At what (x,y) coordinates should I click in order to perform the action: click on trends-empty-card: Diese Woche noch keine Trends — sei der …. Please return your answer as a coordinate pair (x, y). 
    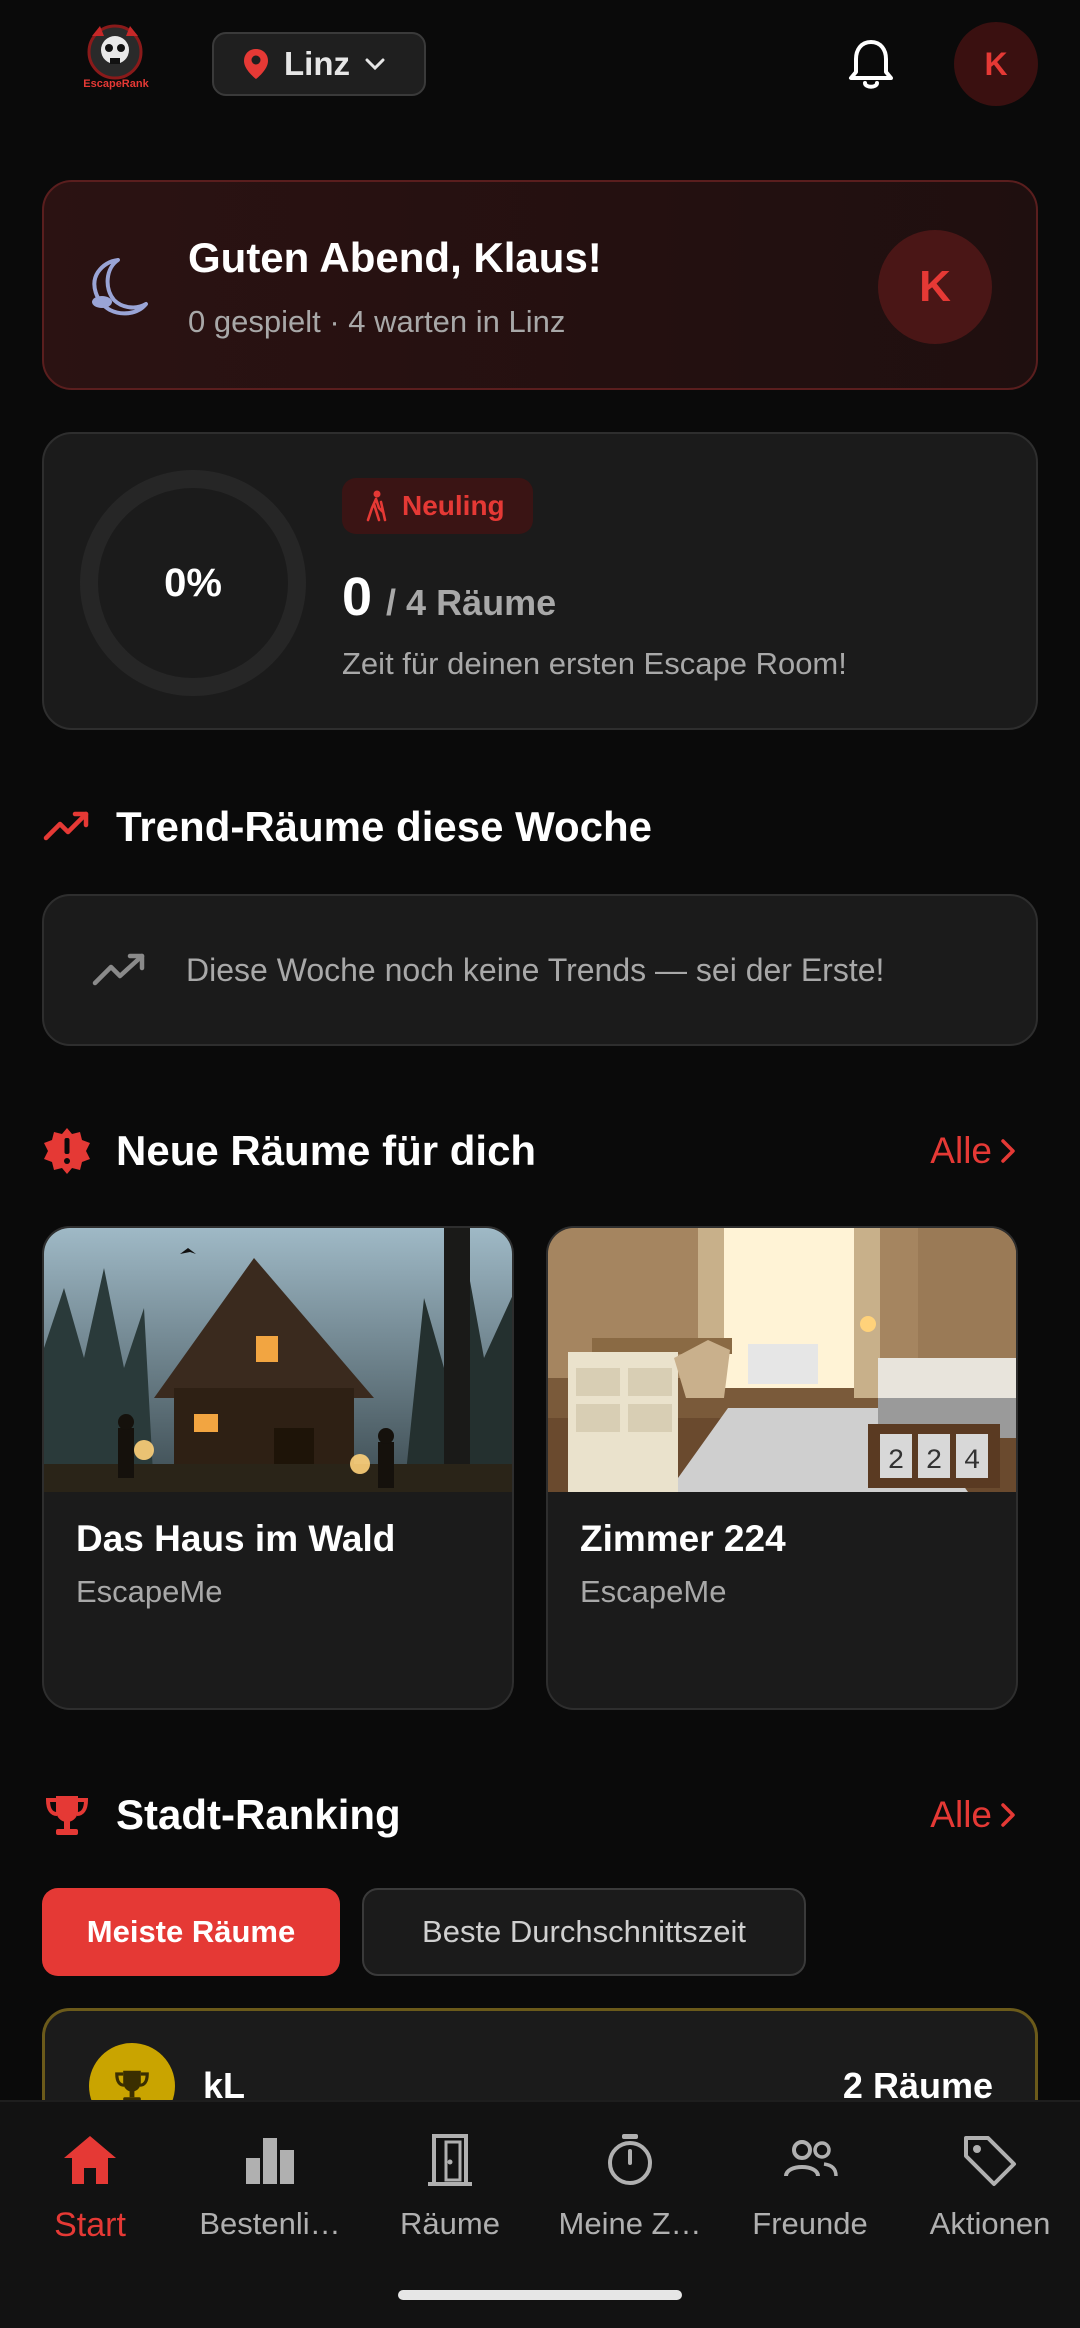
    Looking at the image, I should click on (540, 970).